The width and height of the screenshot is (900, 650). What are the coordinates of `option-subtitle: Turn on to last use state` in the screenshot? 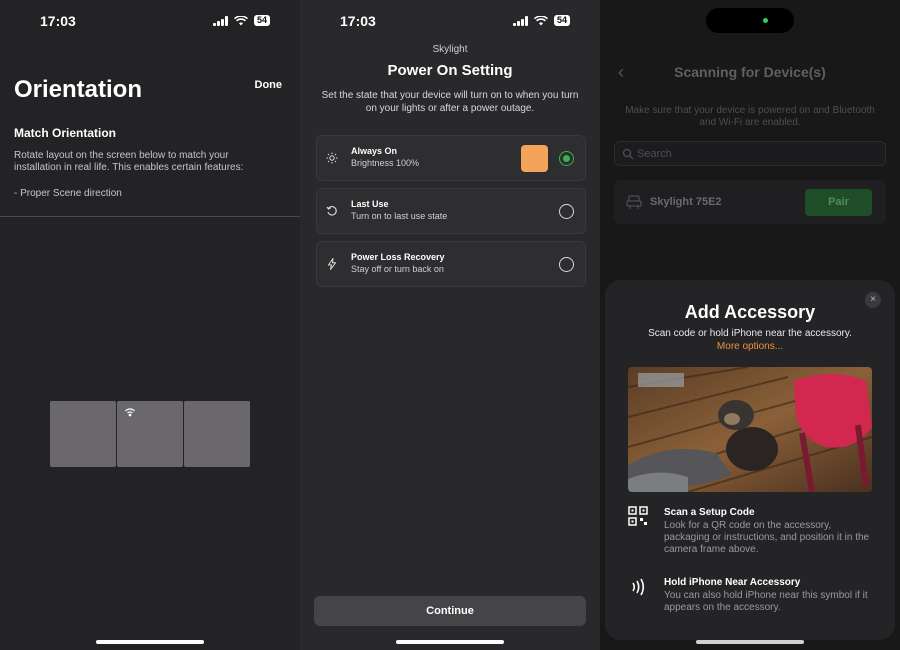 It's located at (399, 216).